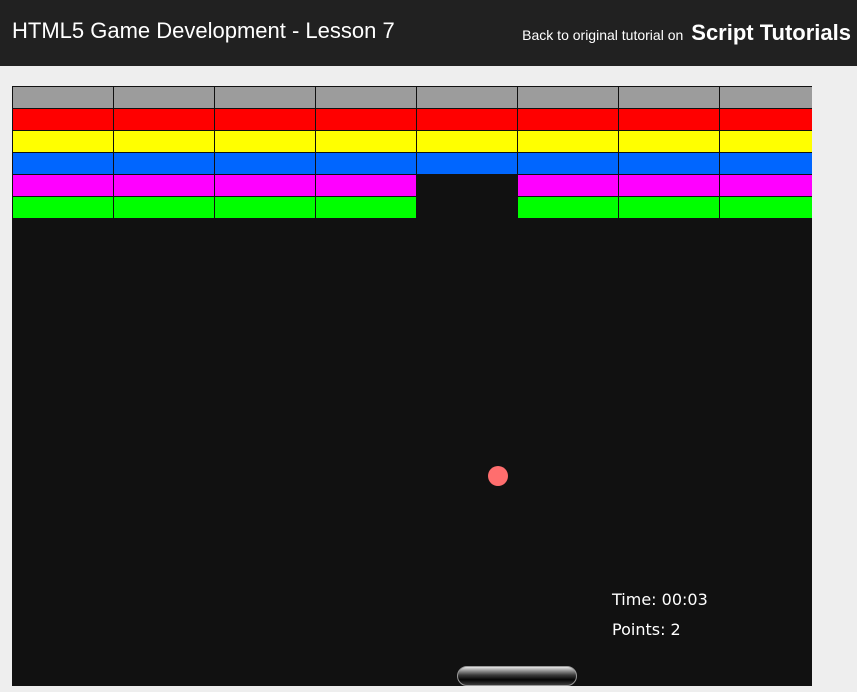 This screenshot has height=692, width=857. Describe the element at coordinates (669, 163) in the screenshot. I see `brick-row4-col7` at that location.